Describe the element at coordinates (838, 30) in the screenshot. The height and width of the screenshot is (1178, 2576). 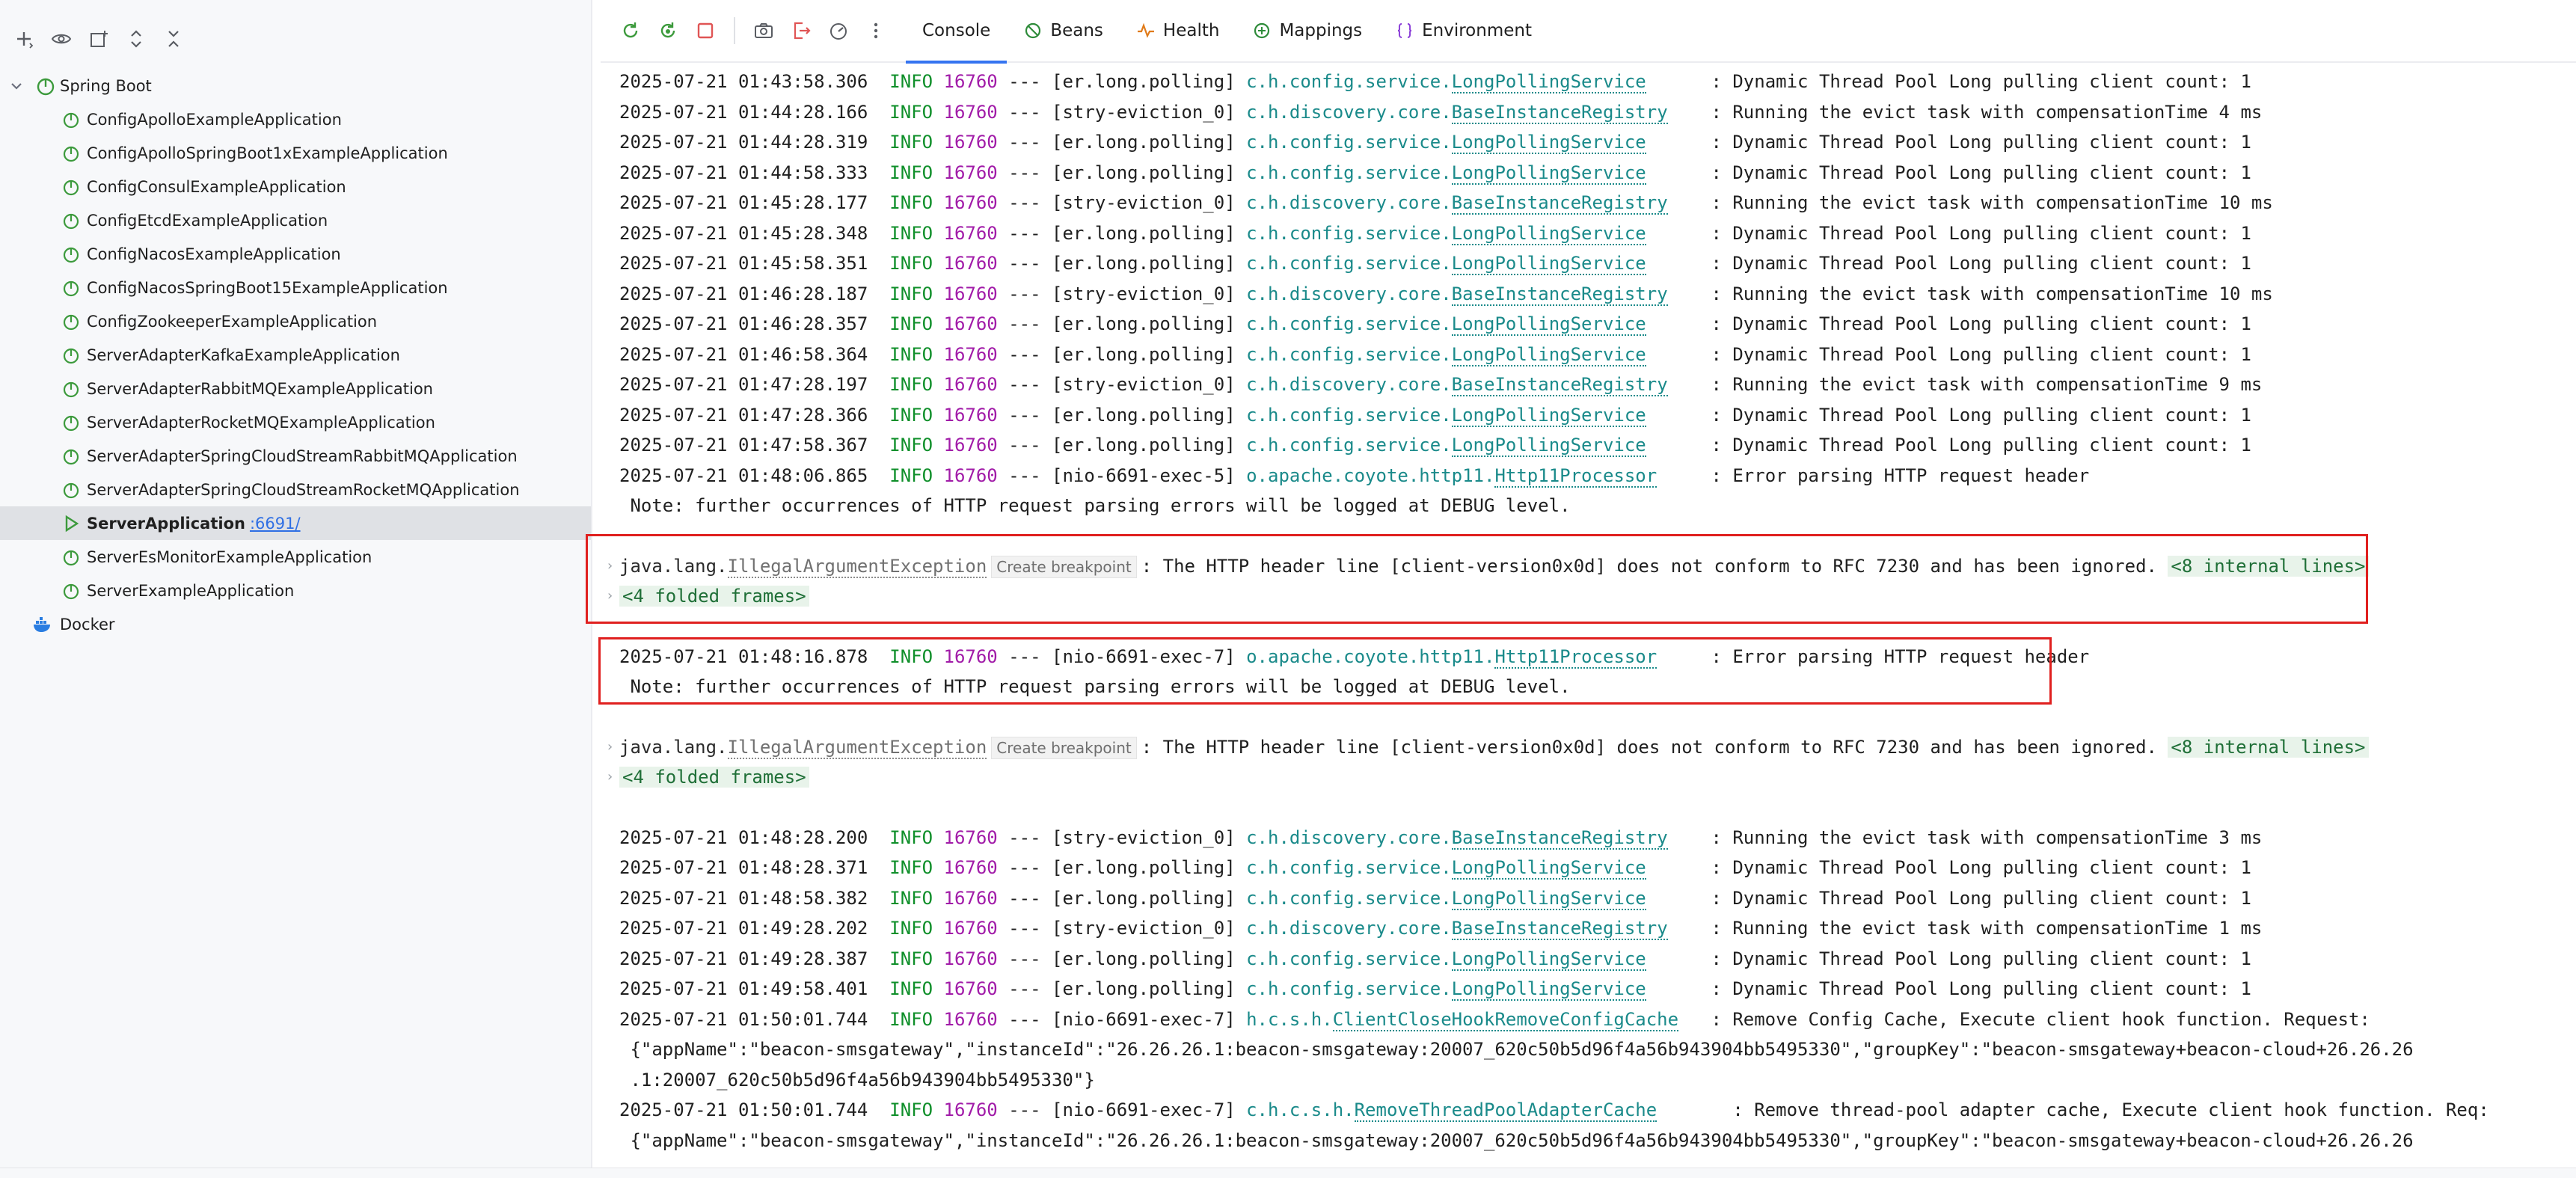
I see `dashboard-icon` at that location.